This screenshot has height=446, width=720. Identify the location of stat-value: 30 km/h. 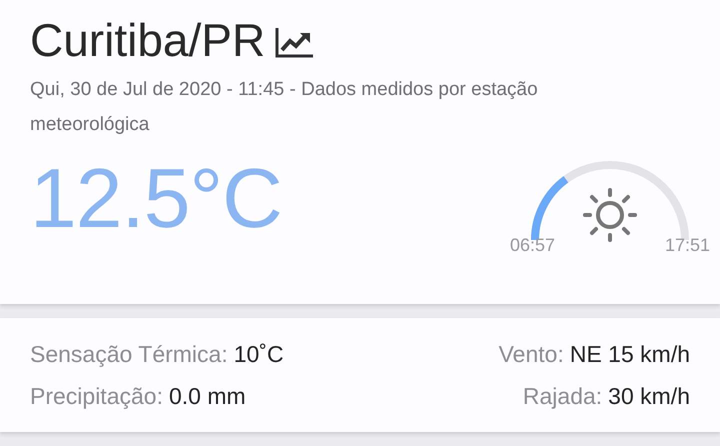
(649, 396).